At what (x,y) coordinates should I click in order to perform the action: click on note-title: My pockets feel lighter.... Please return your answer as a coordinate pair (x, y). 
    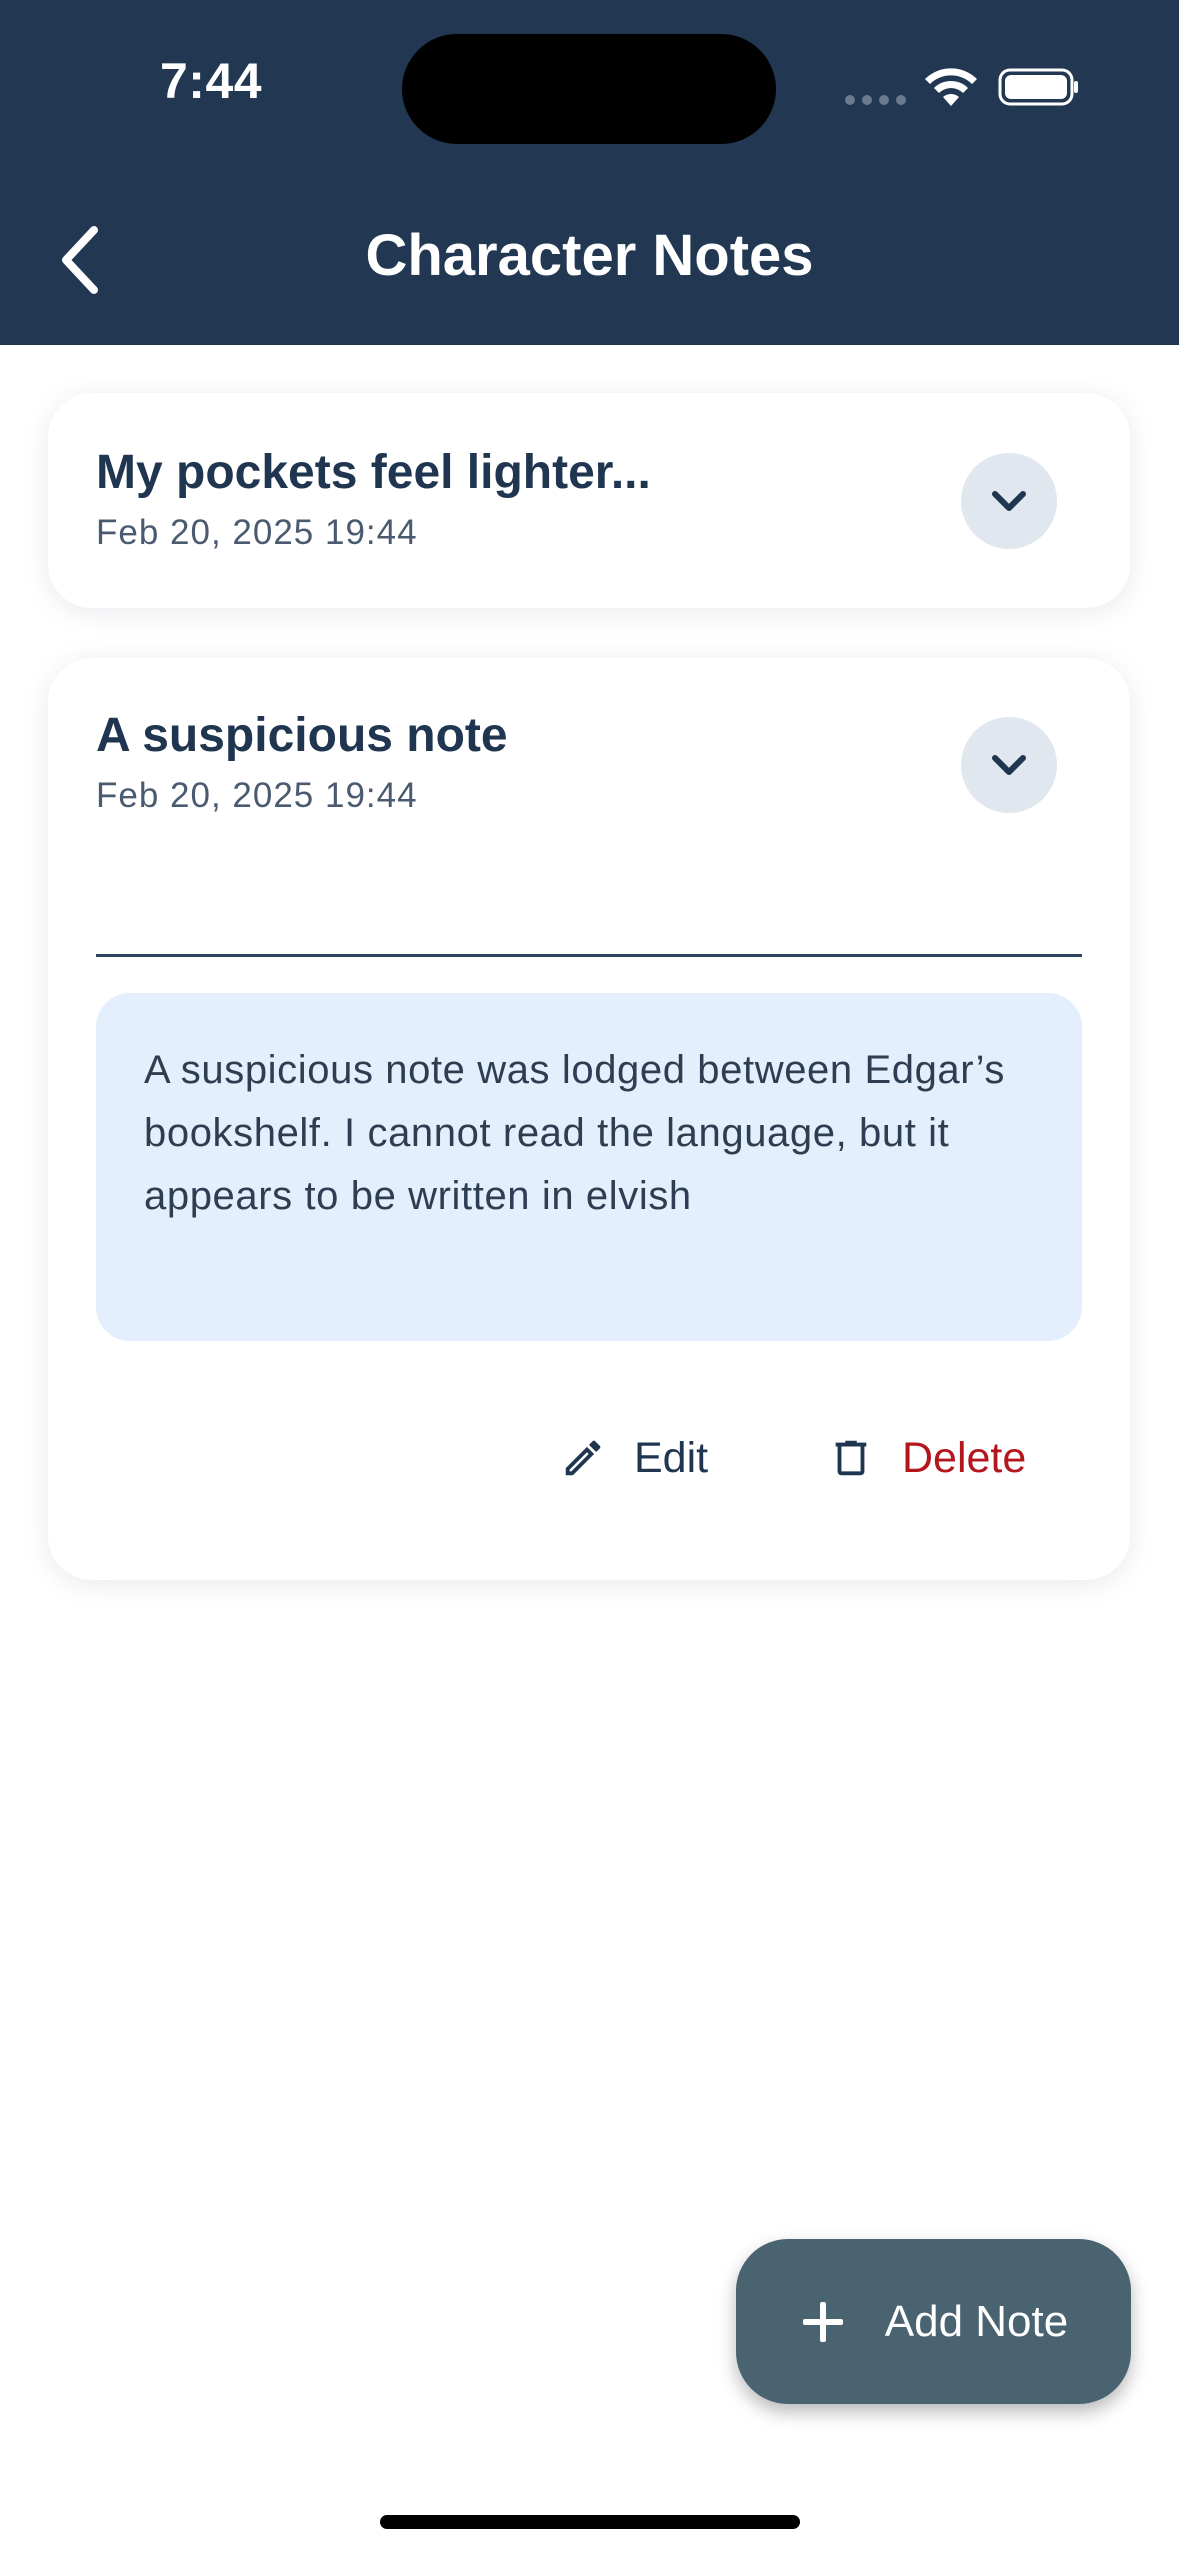
    Looking at the image, I should click on (373, 472).